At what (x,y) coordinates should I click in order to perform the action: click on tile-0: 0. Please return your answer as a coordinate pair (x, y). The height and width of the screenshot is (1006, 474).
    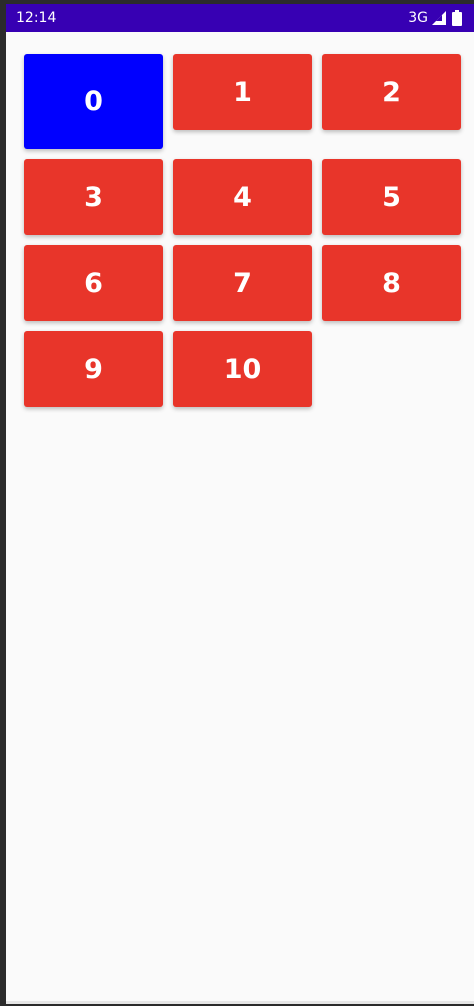
    Looking at the image, I should click on (93, 101).